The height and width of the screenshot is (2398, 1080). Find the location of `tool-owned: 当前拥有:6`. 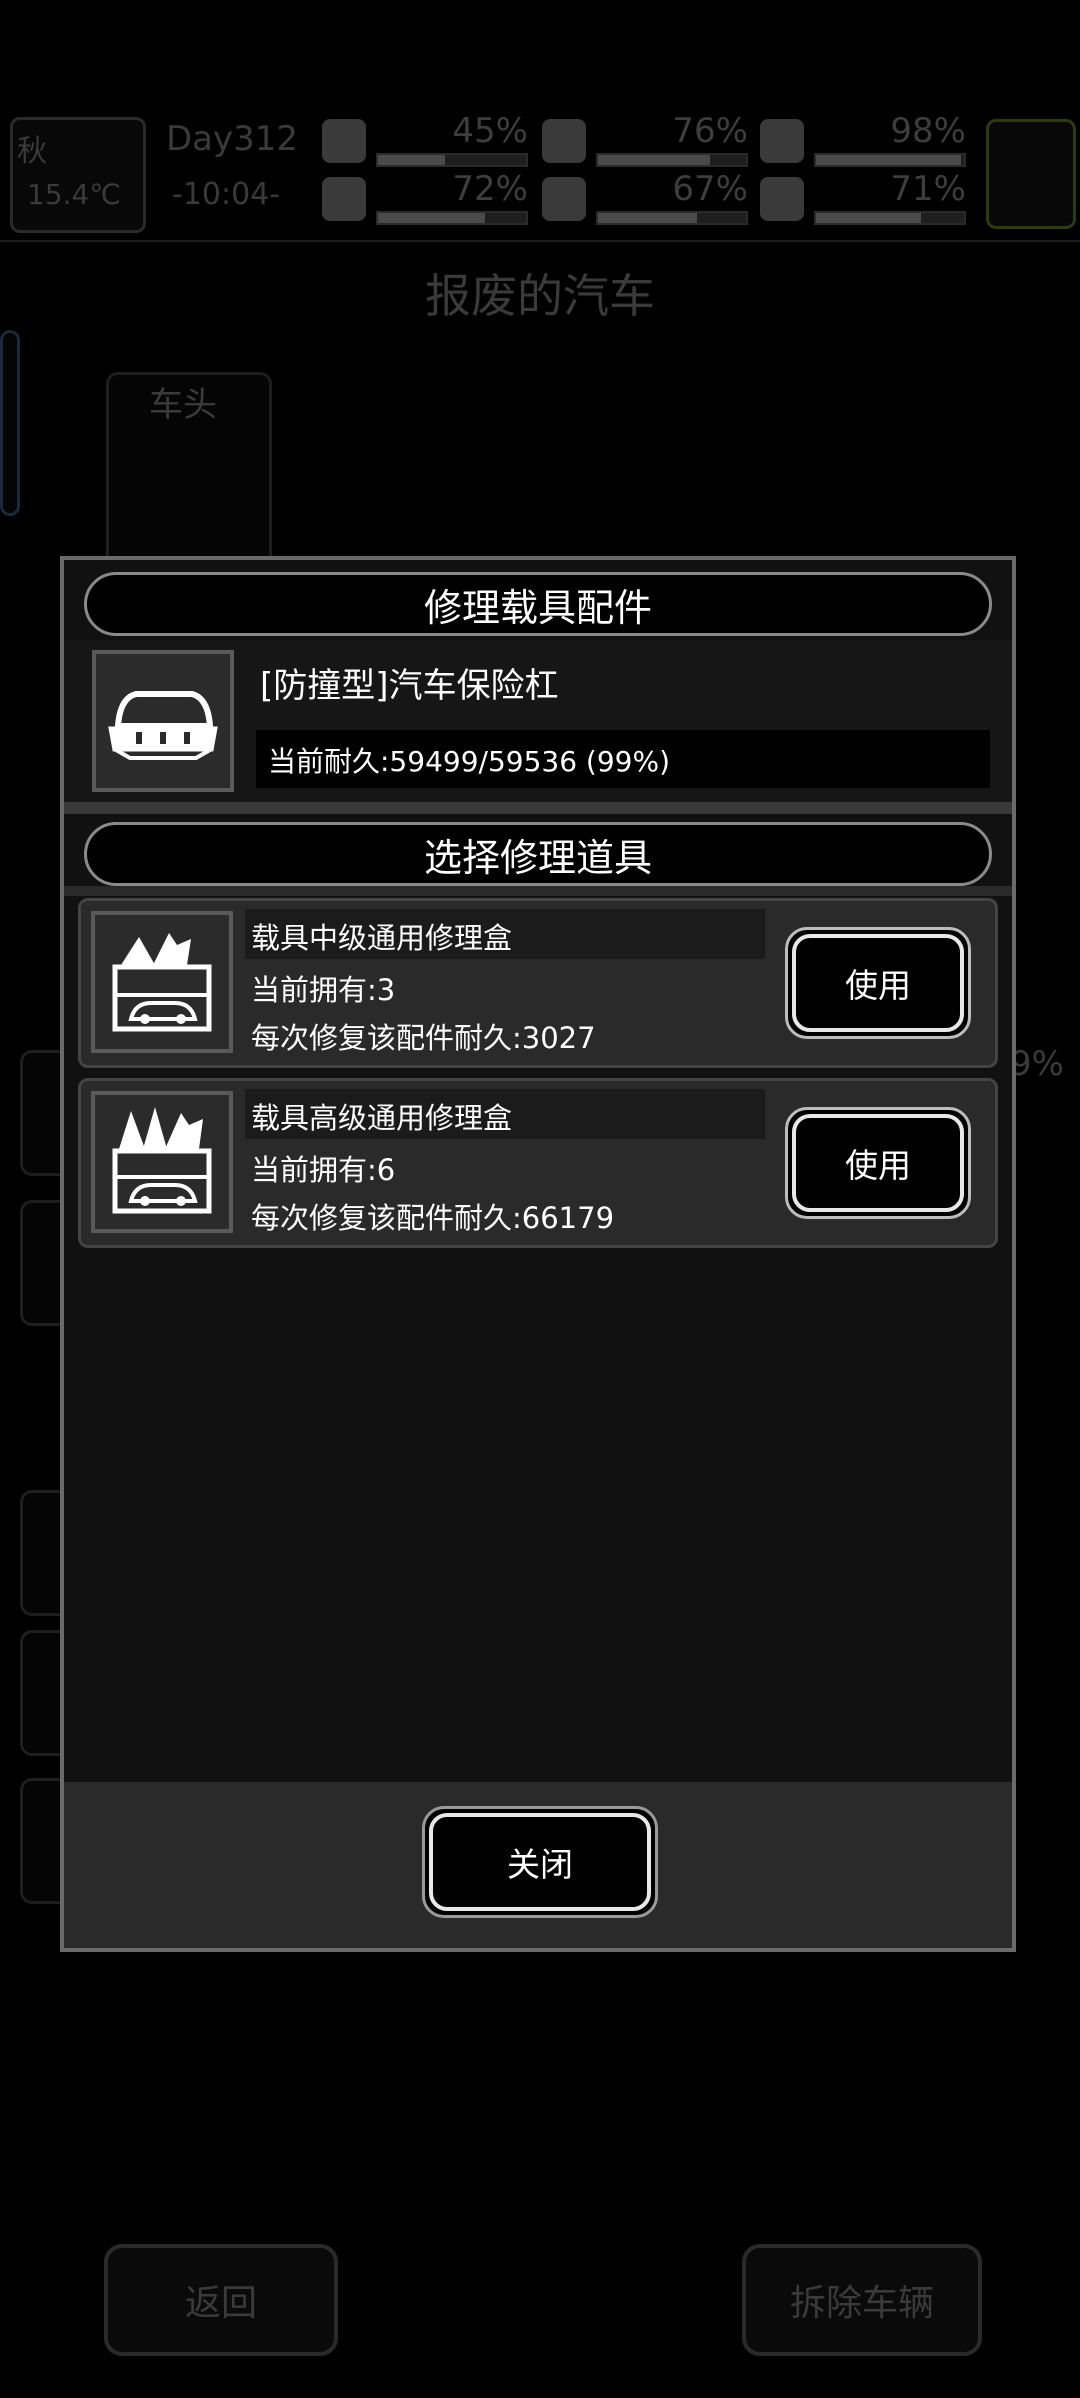

tool-owned: 当前拥有:6 is located at coordinates (323, 1170).